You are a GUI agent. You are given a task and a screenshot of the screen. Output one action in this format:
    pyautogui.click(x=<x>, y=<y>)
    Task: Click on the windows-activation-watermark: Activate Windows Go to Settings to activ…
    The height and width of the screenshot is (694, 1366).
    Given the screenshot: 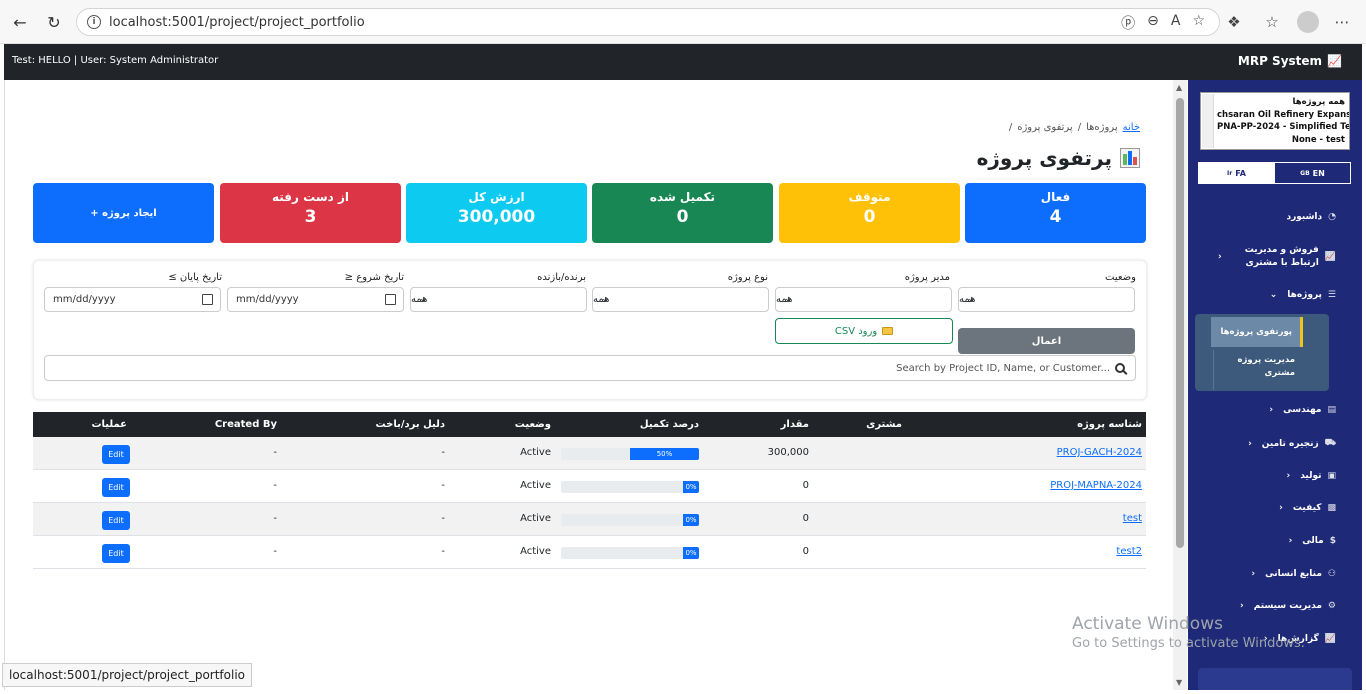 What is the action you would take?
    pyautogui.click(x=1188, y=632)
    